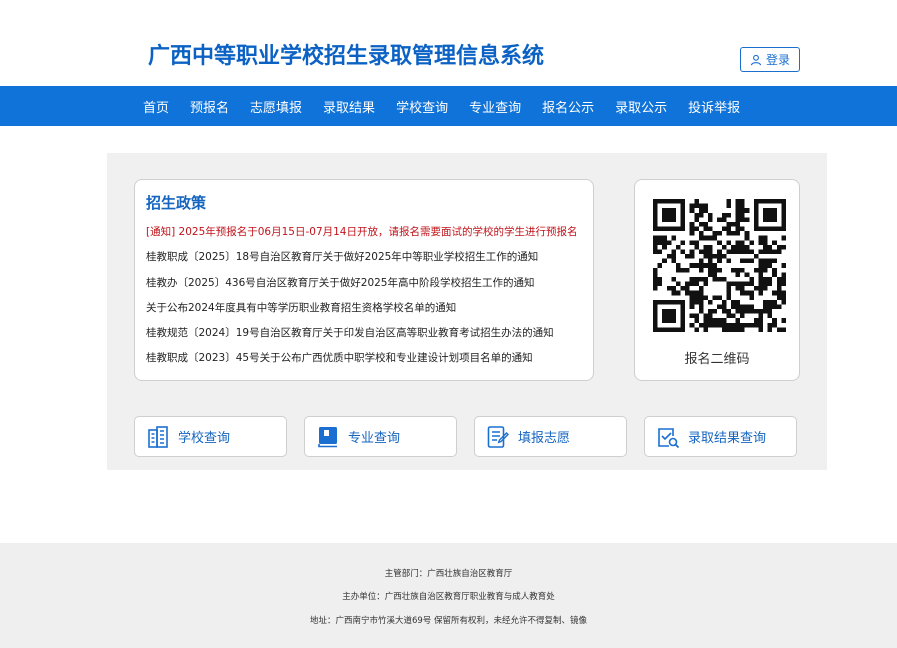 This screenshot has height=648, width=897. I want to click on nav-item-registration-public: 报名公示, so click(568, 106).